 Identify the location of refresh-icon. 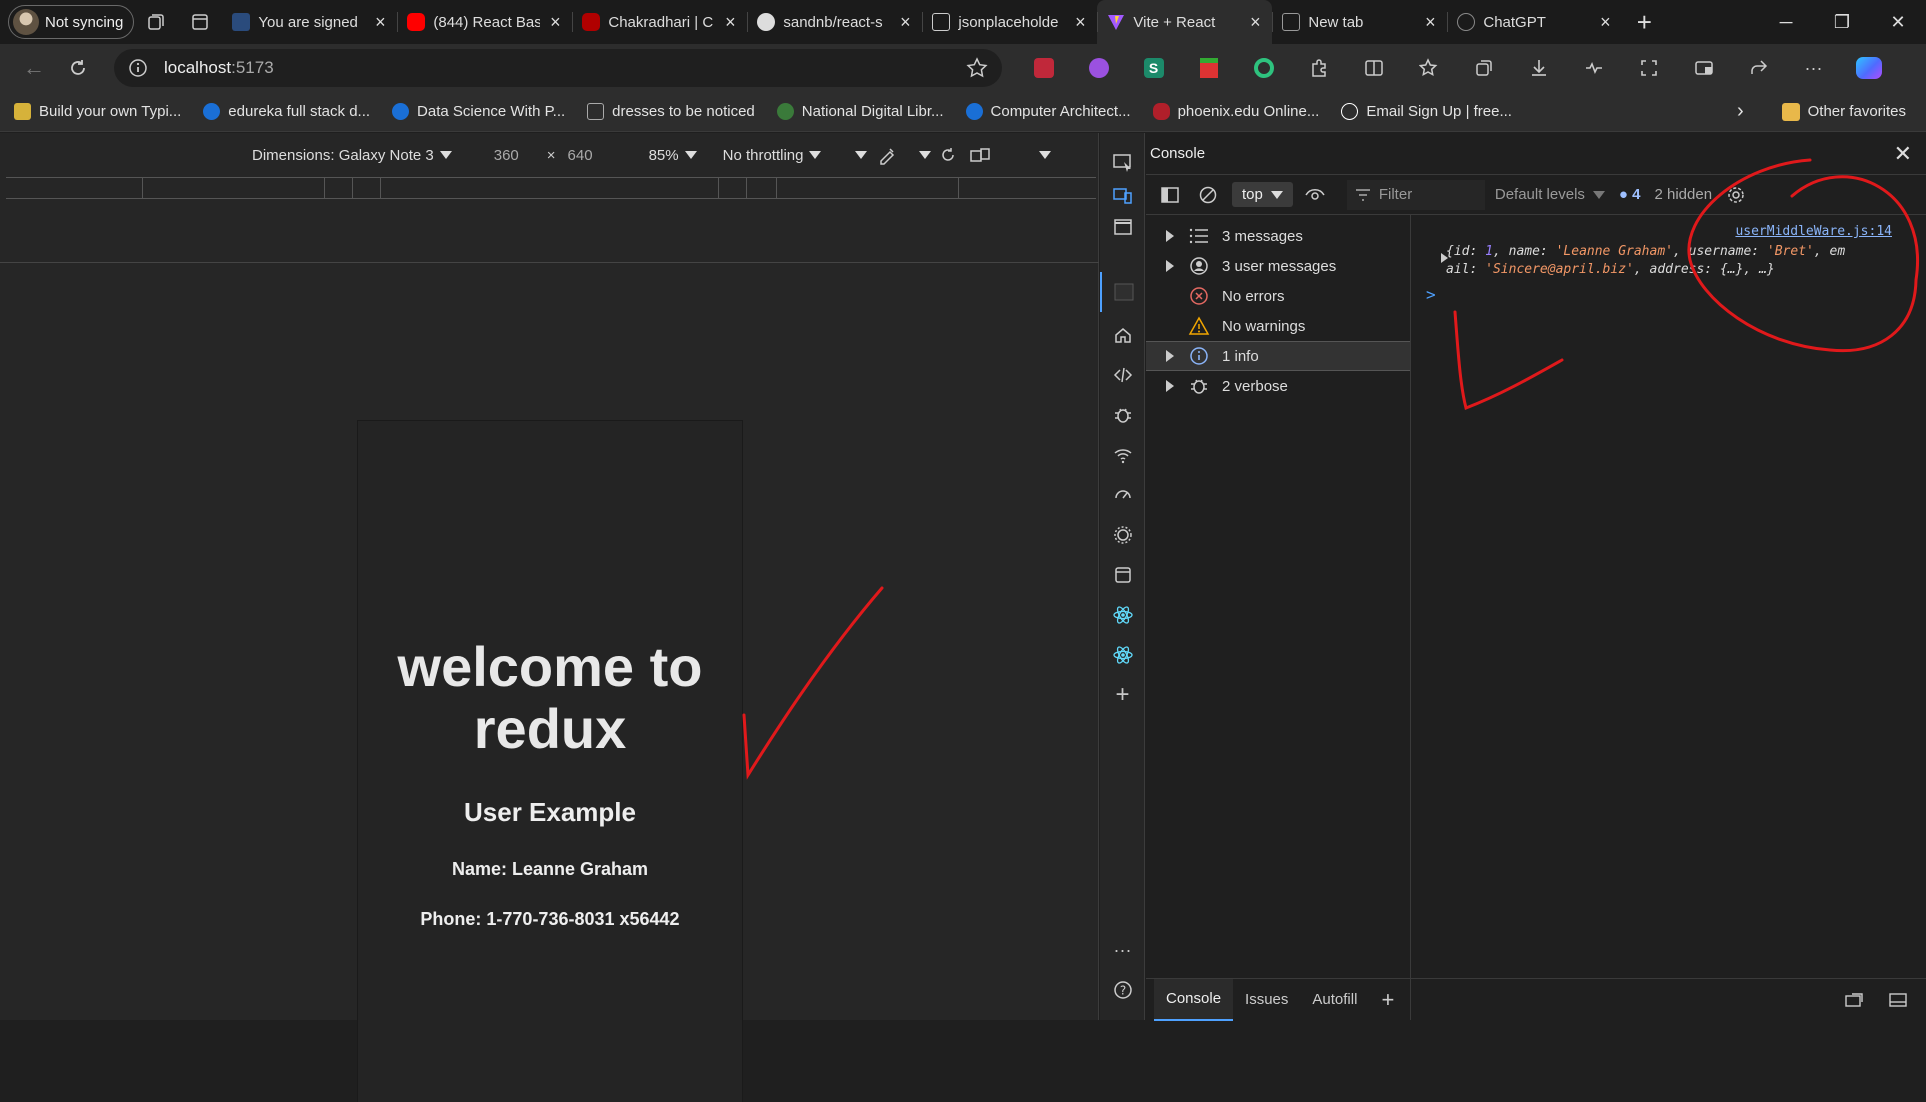
(78, 68).